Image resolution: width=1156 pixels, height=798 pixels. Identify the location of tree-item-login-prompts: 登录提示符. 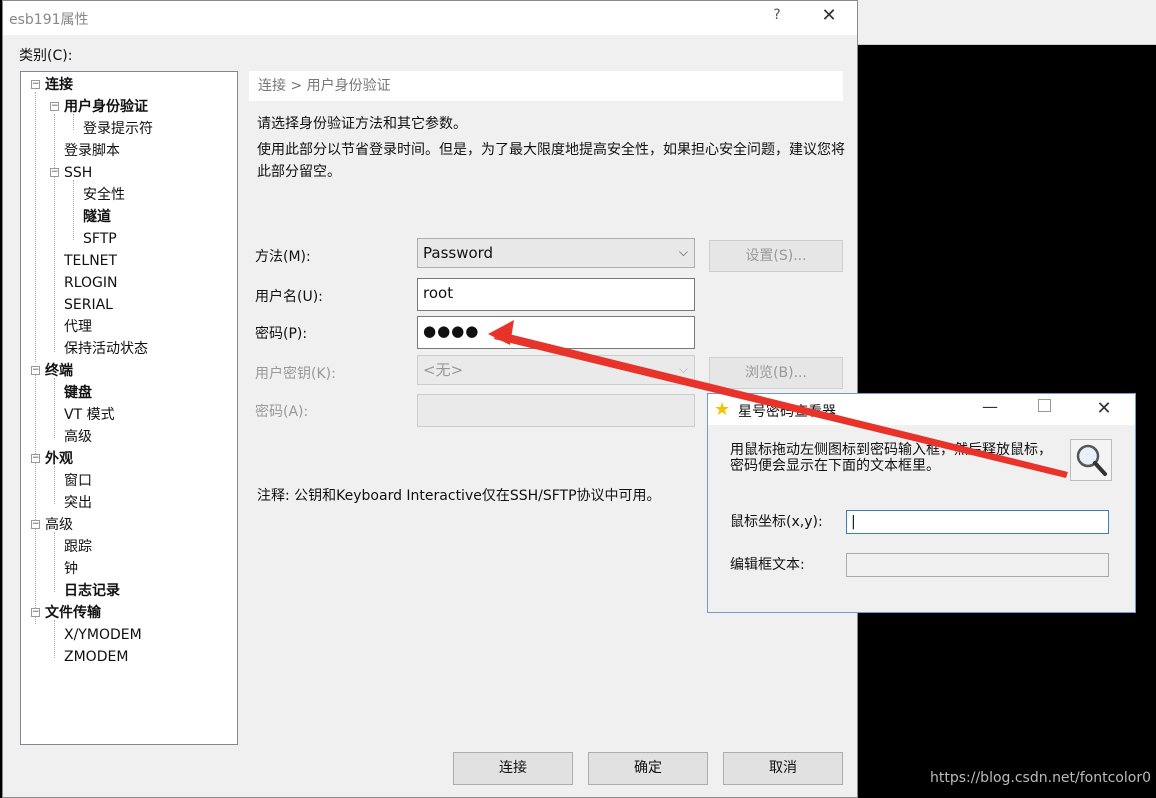
(118, 129).